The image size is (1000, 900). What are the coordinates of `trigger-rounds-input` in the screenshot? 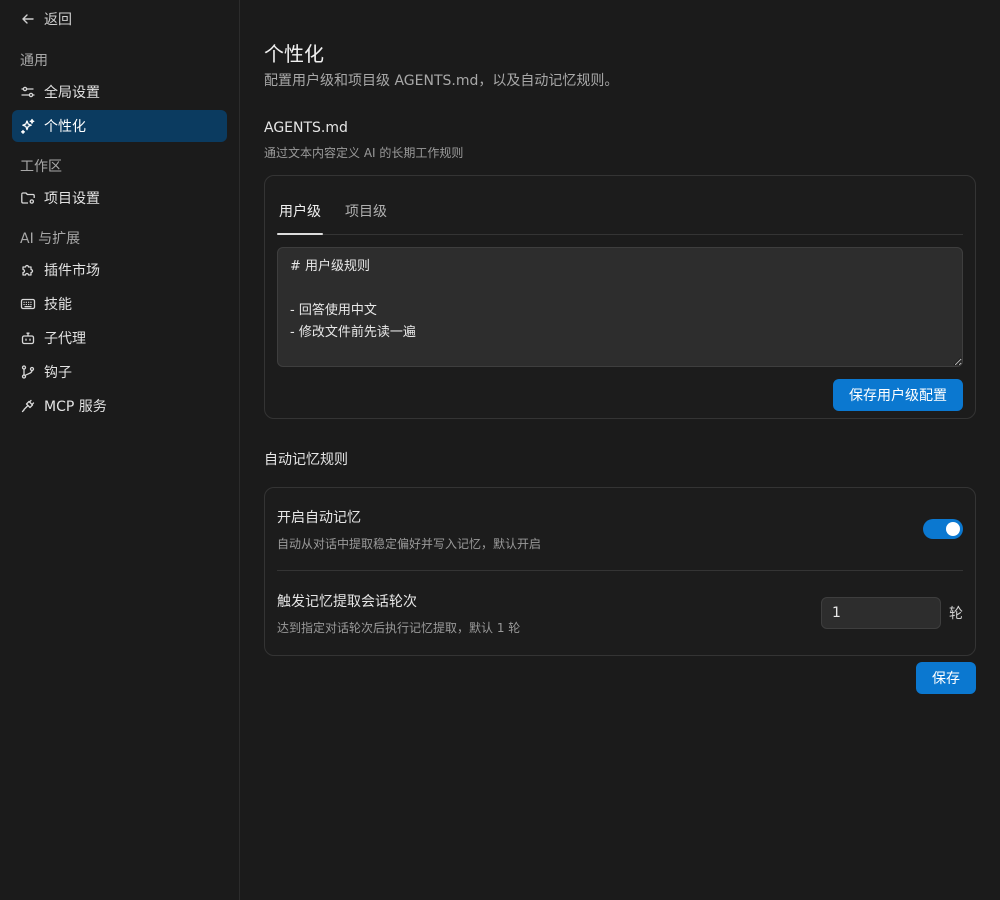 It's located at (881, 613).